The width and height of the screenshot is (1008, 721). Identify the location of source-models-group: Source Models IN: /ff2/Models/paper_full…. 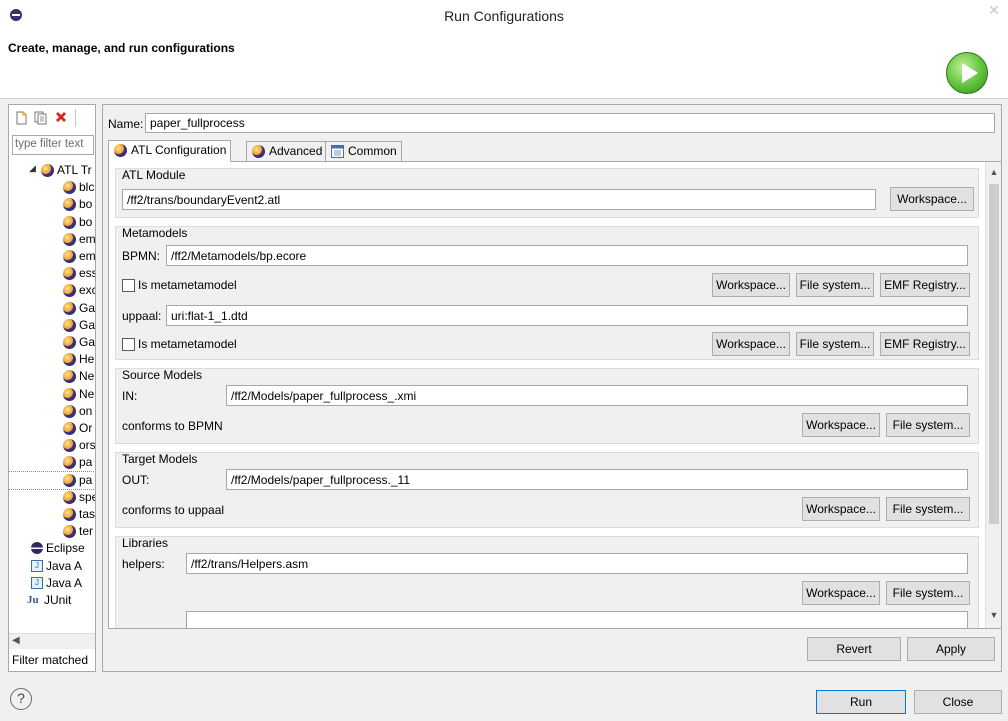
(547, 406).